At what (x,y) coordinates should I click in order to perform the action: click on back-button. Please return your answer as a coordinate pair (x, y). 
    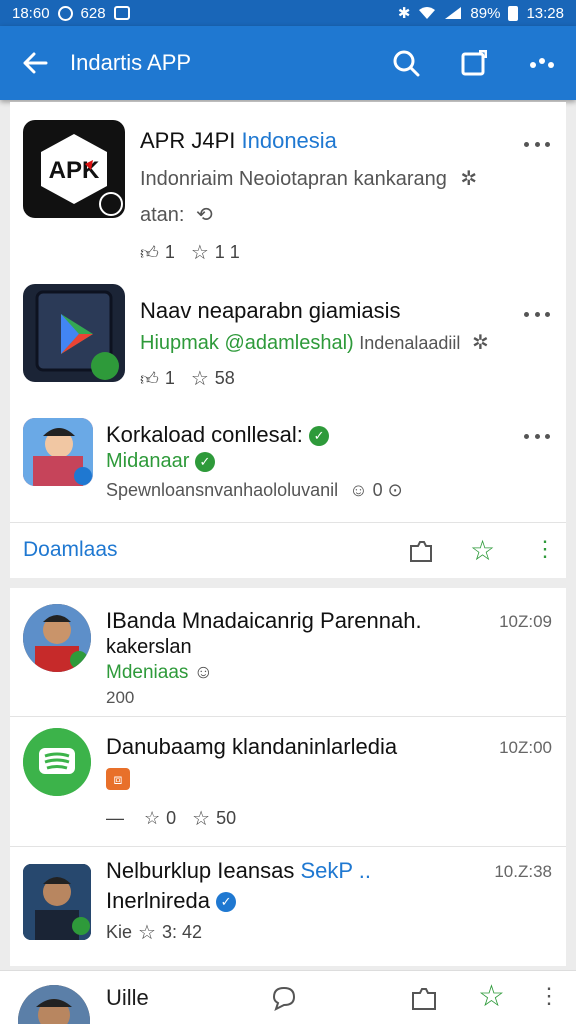
    Looking at the image, I should click on (35, 63).